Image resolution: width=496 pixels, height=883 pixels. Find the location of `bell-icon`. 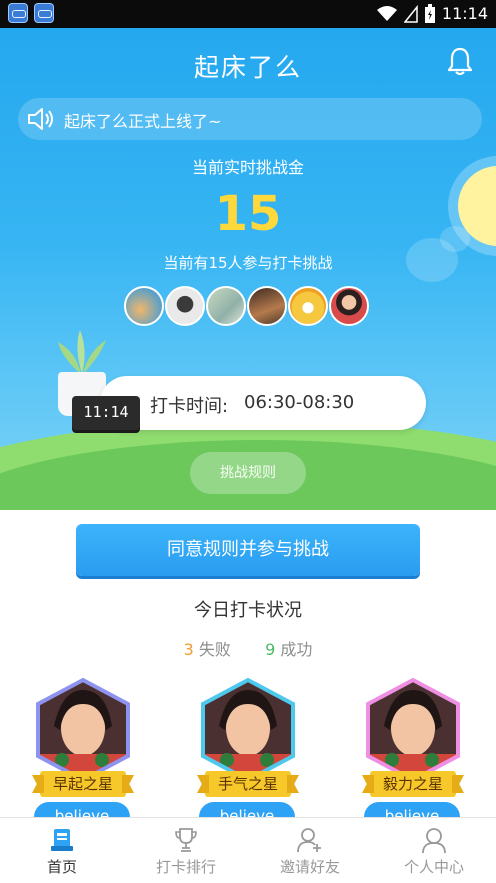

bell-icon is located at coordinates (460, 61).